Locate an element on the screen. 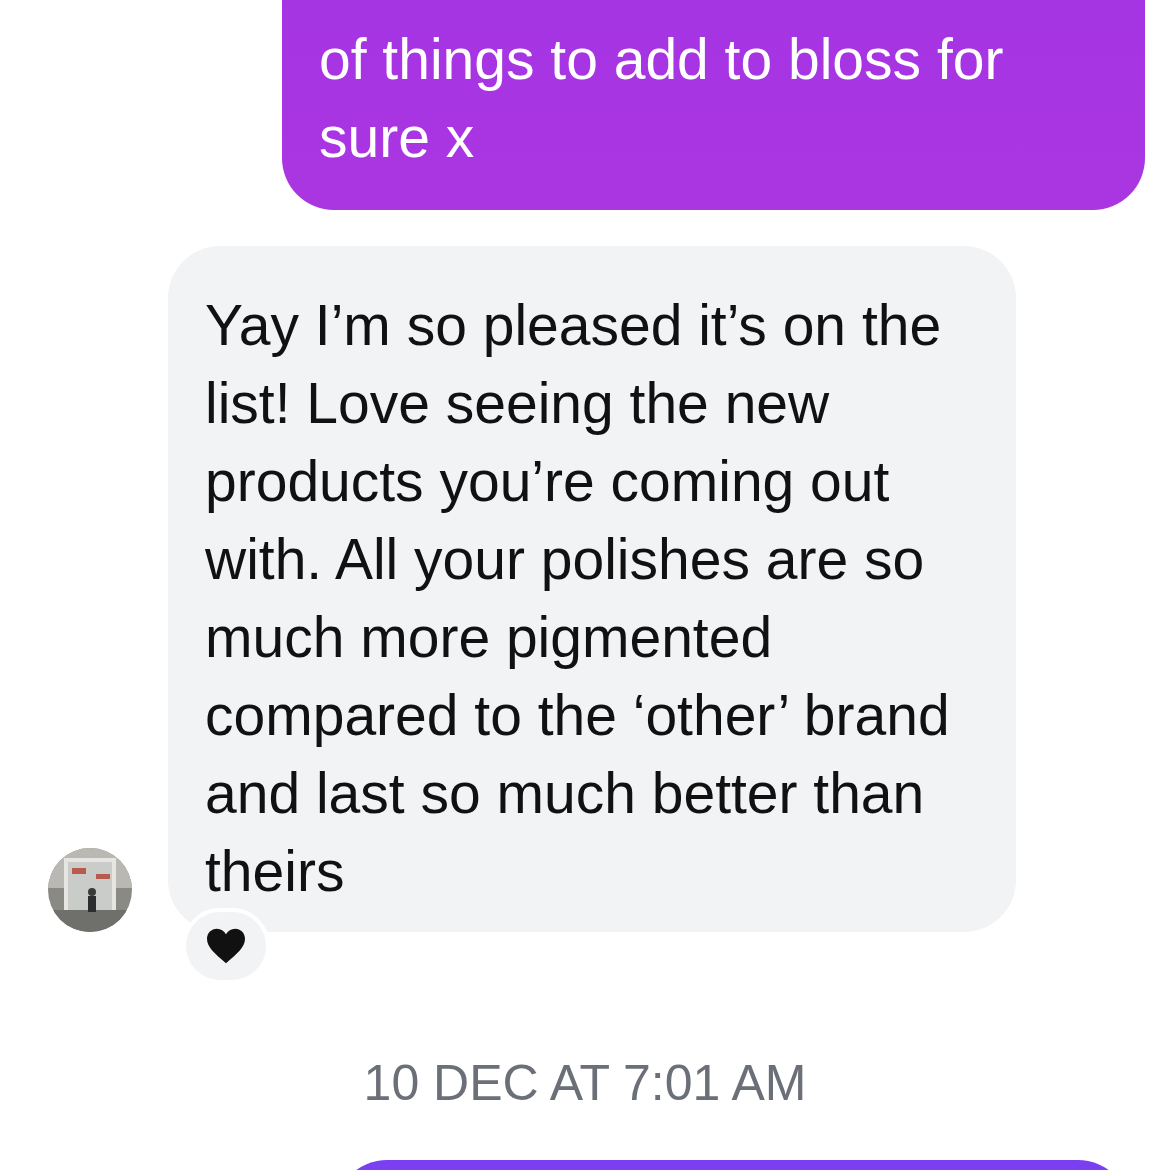 The image size is (1170, 1170). timestamp: 10 DEC AT 7:01 AM is located at coordinates (585, 1083).